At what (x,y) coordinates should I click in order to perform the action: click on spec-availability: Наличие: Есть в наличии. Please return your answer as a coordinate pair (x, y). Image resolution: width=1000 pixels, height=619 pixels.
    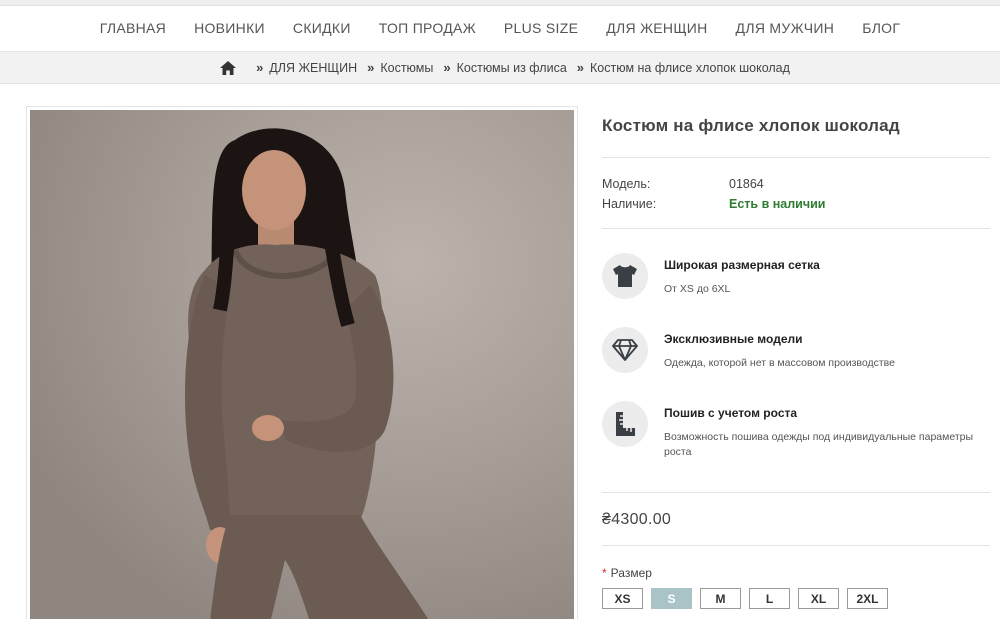
    Looking at the image, I should click on (796, 204).